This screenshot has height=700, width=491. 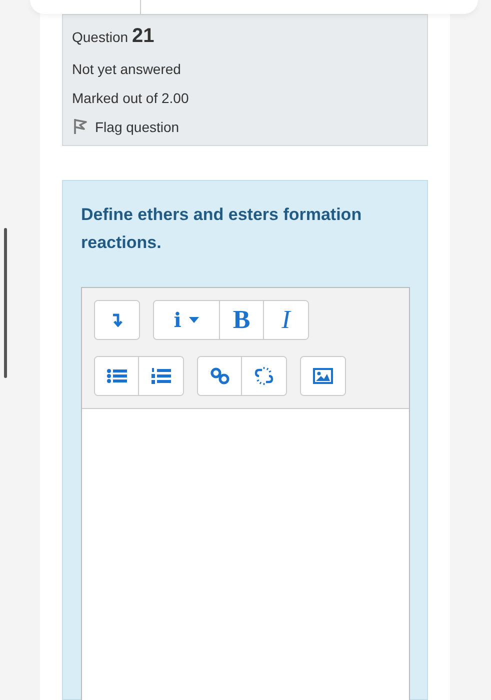 I want to click on question-text: Define ethers and esters formation reactions., so click(x=222, y=229).